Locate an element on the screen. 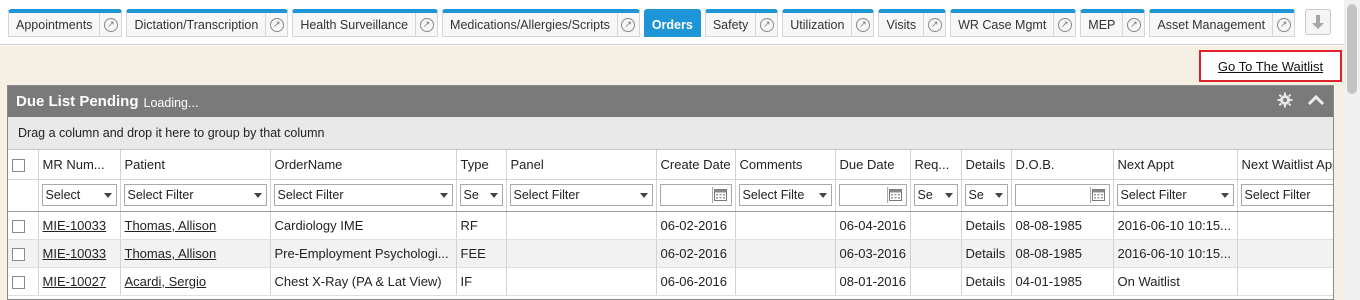 The width and height of the screenshot is (1360, 300). tab-label: Orders is located at coordinates (672, 24).